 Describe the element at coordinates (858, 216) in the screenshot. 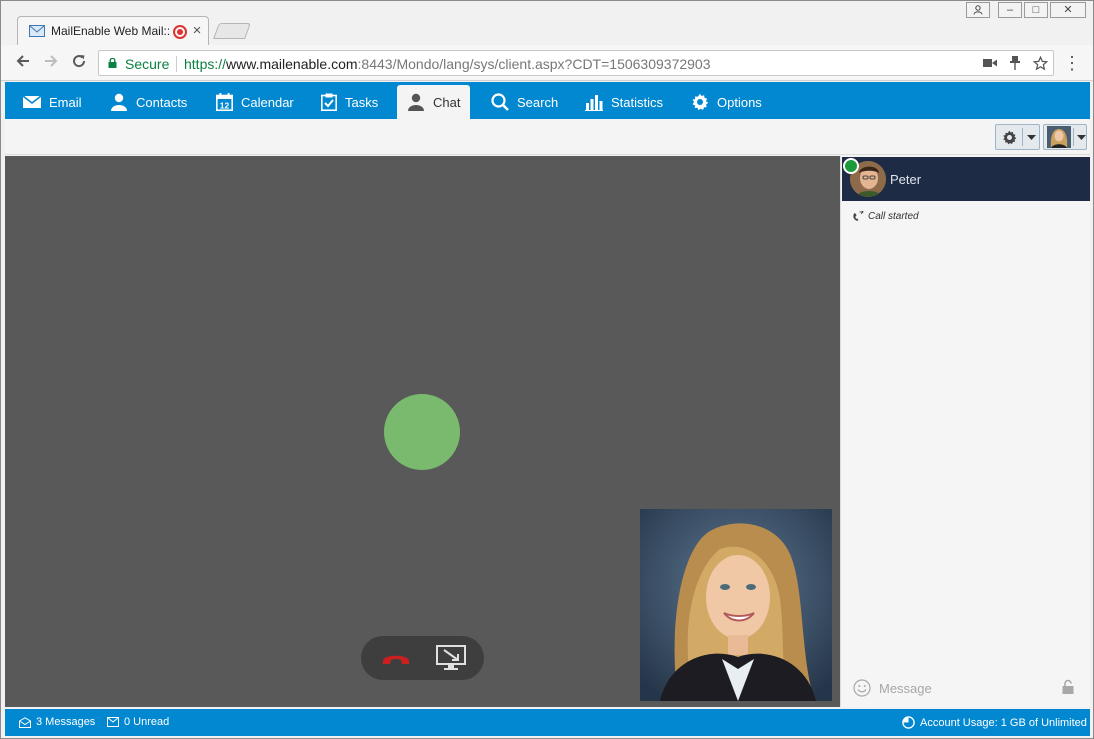

I see `phone-icon` at that location.